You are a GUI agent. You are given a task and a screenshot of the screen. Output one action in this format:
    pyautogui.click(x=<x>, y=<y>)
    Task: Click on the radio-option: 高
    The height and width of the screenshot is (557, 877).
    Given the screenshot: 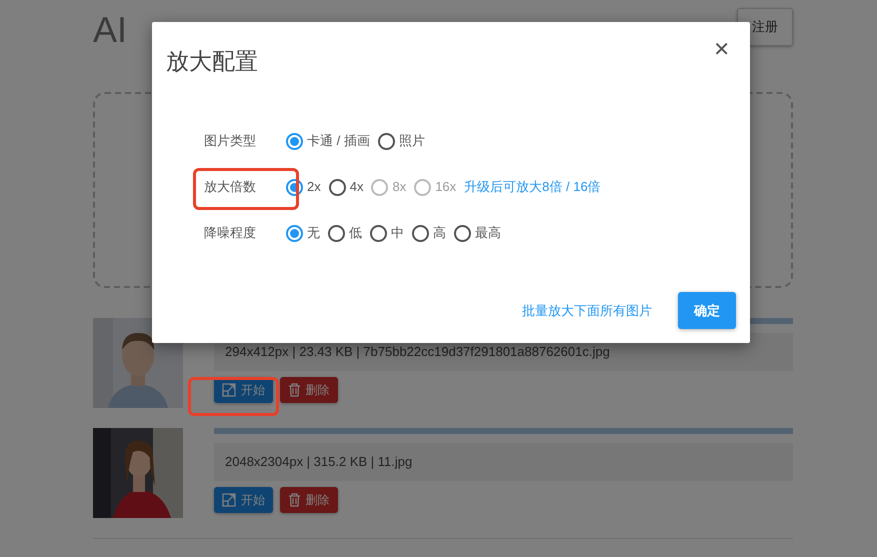 What is the action you would take?
    pyautogui.click(x=429, y=233)
    